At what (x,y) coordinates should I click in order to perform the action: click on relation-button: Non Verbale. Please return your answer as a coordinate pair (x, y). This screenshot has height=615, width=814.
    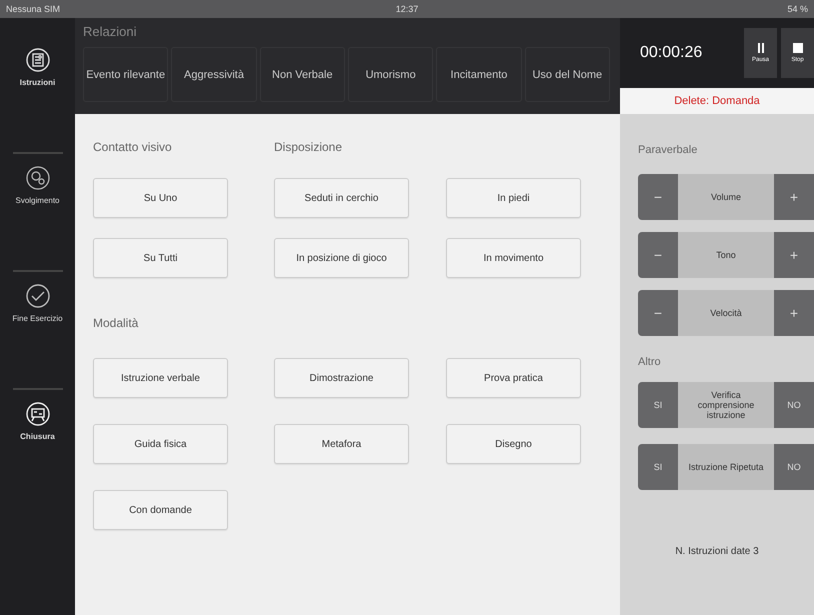
    Looking at the image, I should click on (302, 74).